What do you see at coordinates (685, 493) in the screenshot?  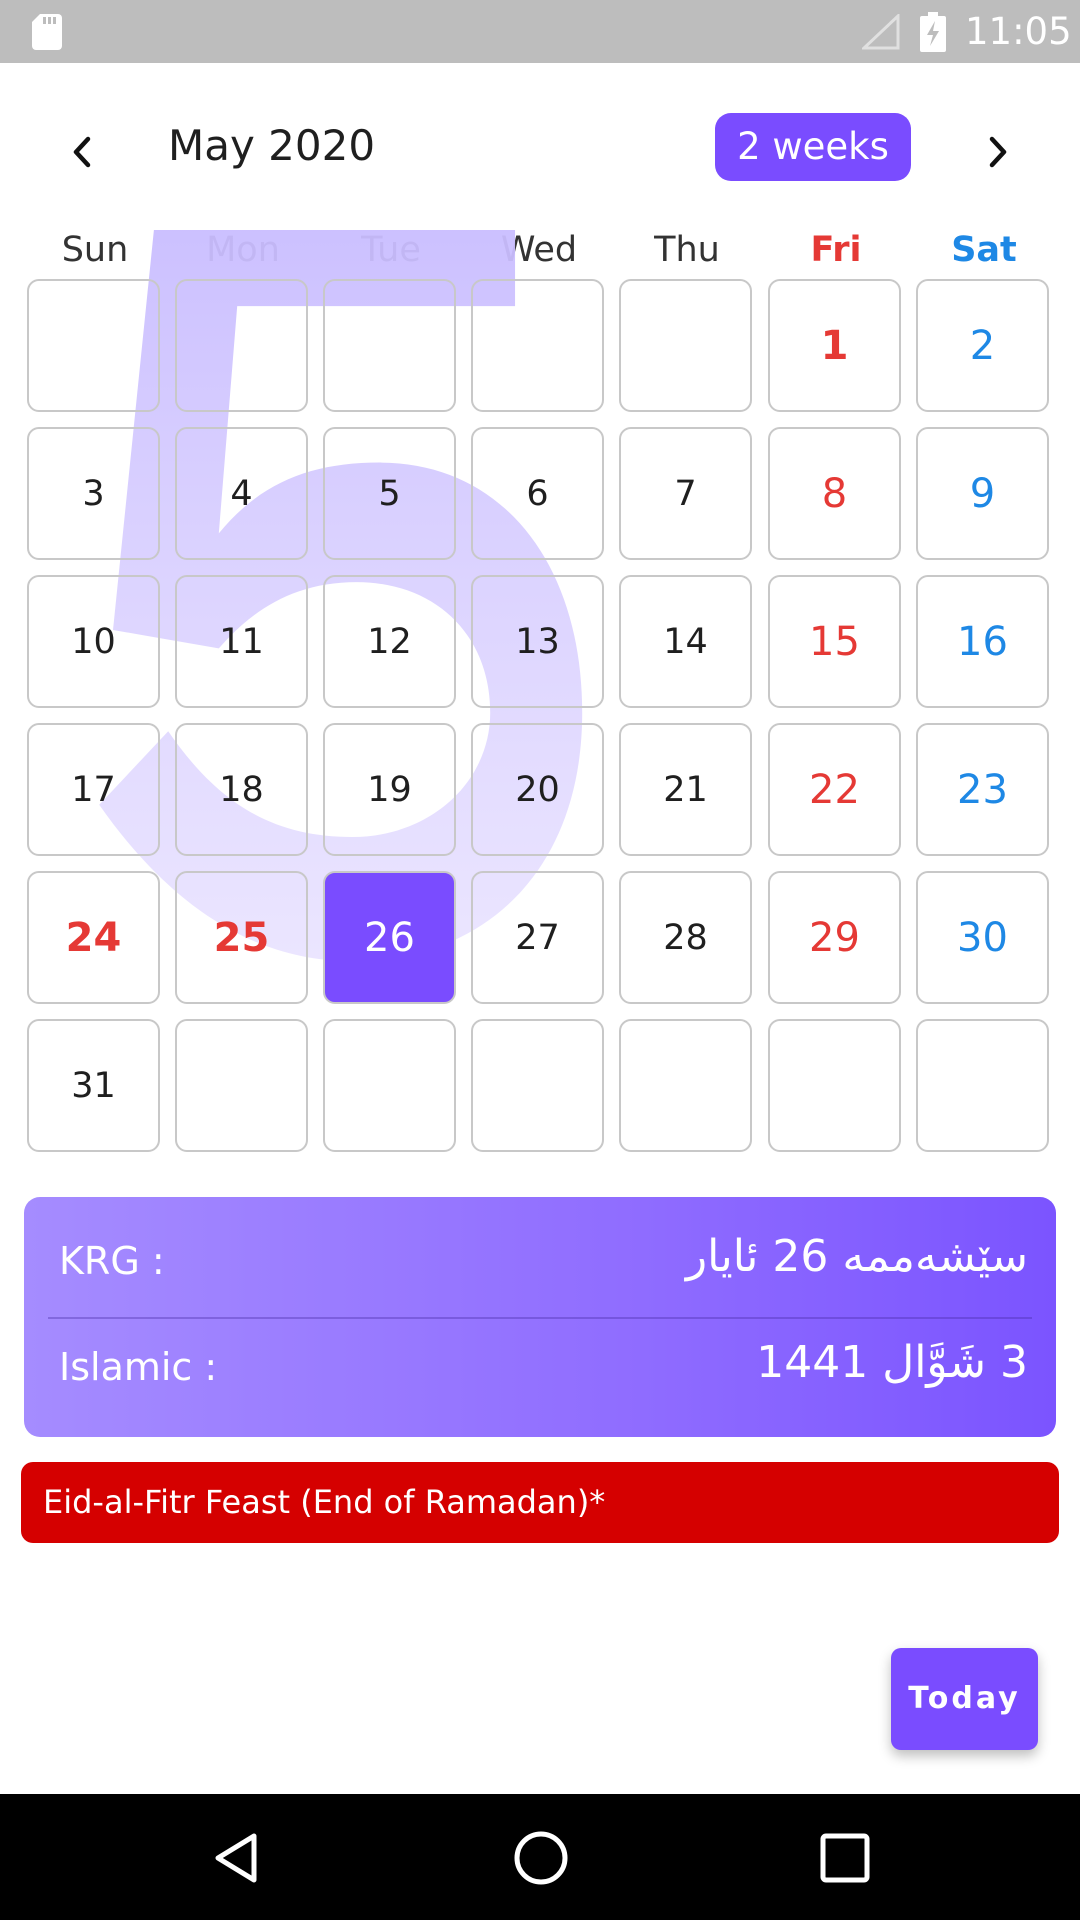 I see `day-cell: 7` at bounding box center [685, 493].